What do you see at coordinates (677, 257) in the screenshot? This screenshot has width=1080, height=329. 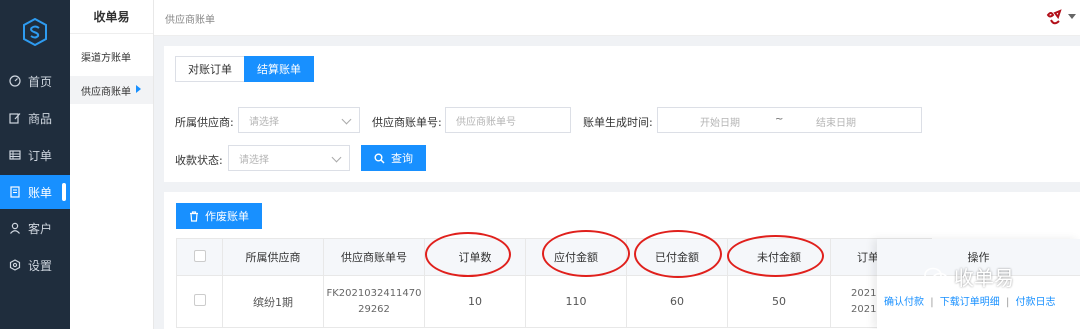 I see `column-header: 已付金额` at bounding box center [677, 257].